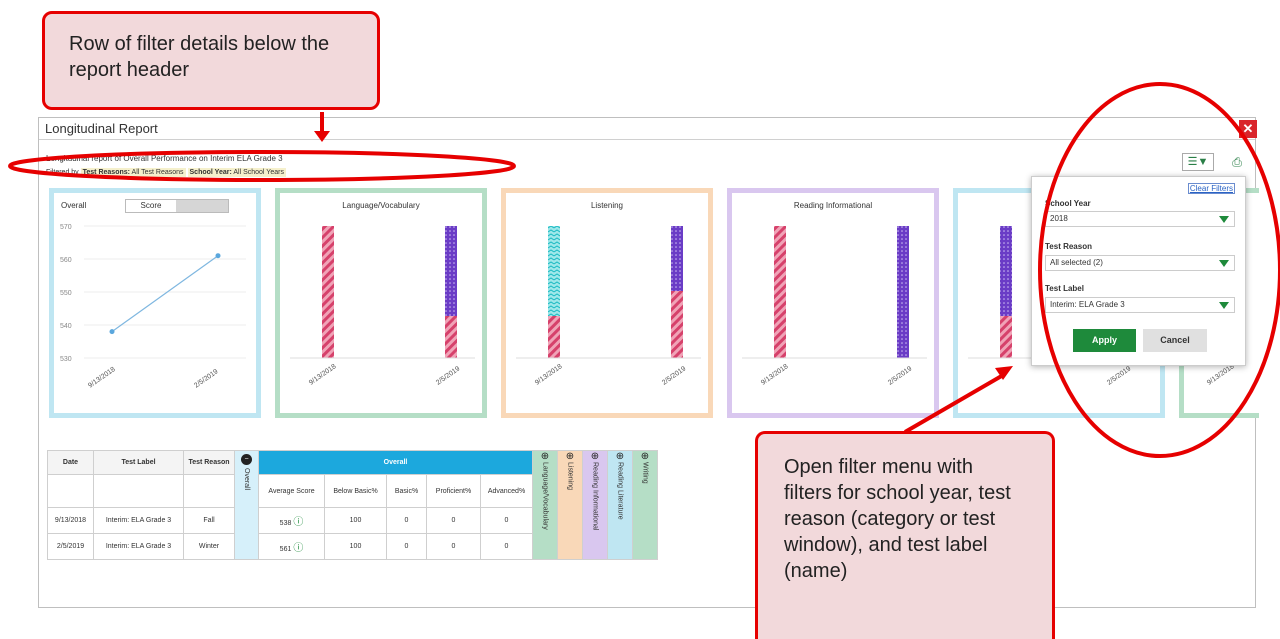 This screenshot has height=639, width=1280. I want to click on filter-test-reasons: Test Reasons: All Test Reasons, so click(133, 172).